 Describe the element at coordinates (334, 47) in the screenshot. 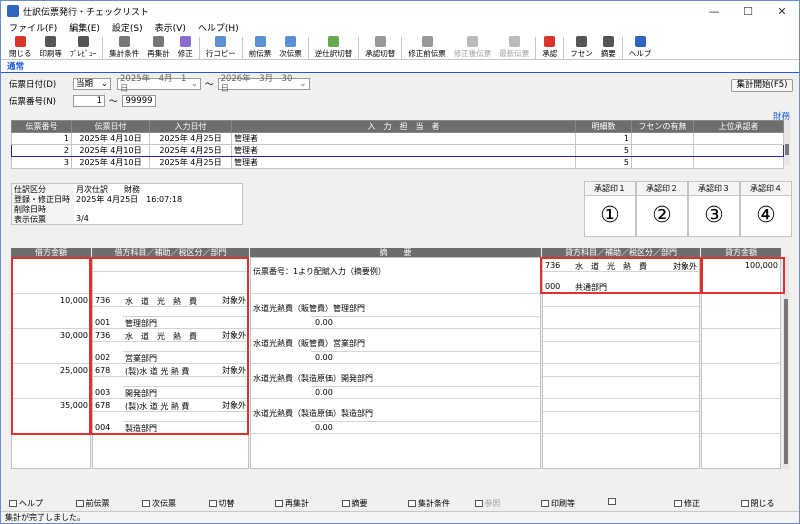

I see `toolbar-reverse-button: 逆仕訳切替` at that location.